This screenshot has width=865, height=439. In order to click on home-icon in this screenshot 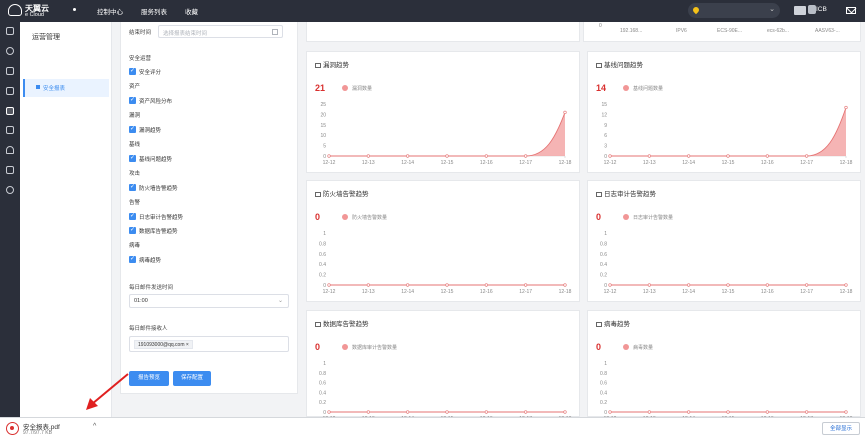, I will do `click(10, 31)`.